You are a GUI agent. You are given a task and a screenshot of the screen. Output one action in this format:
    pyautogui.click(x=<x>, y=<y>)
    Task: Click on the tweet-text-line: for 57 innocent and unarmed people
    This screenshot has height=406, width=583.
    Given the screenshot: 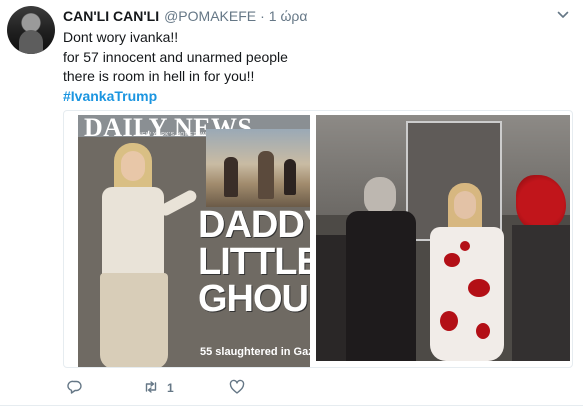 What is the action you would take?
    pyautogui.click(x=175, y=56)
    